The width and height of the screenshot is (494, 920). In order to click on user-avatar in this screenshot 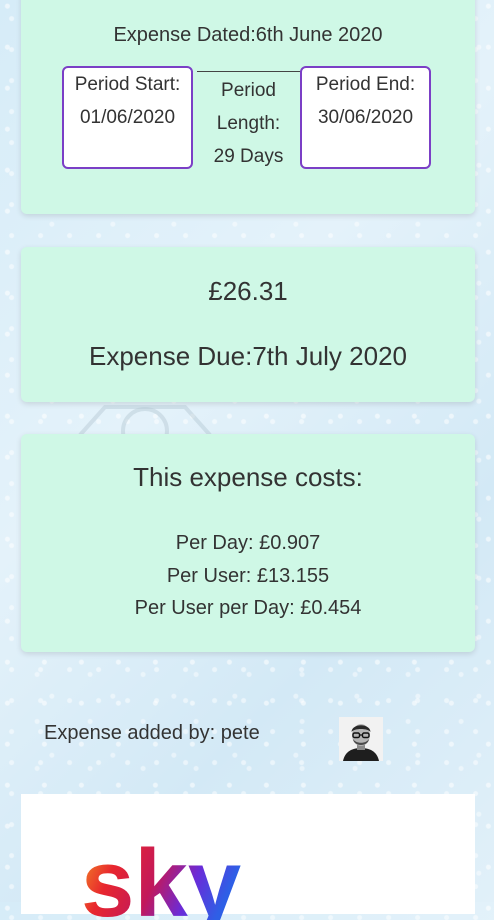, I will do `click(361, 739)`.